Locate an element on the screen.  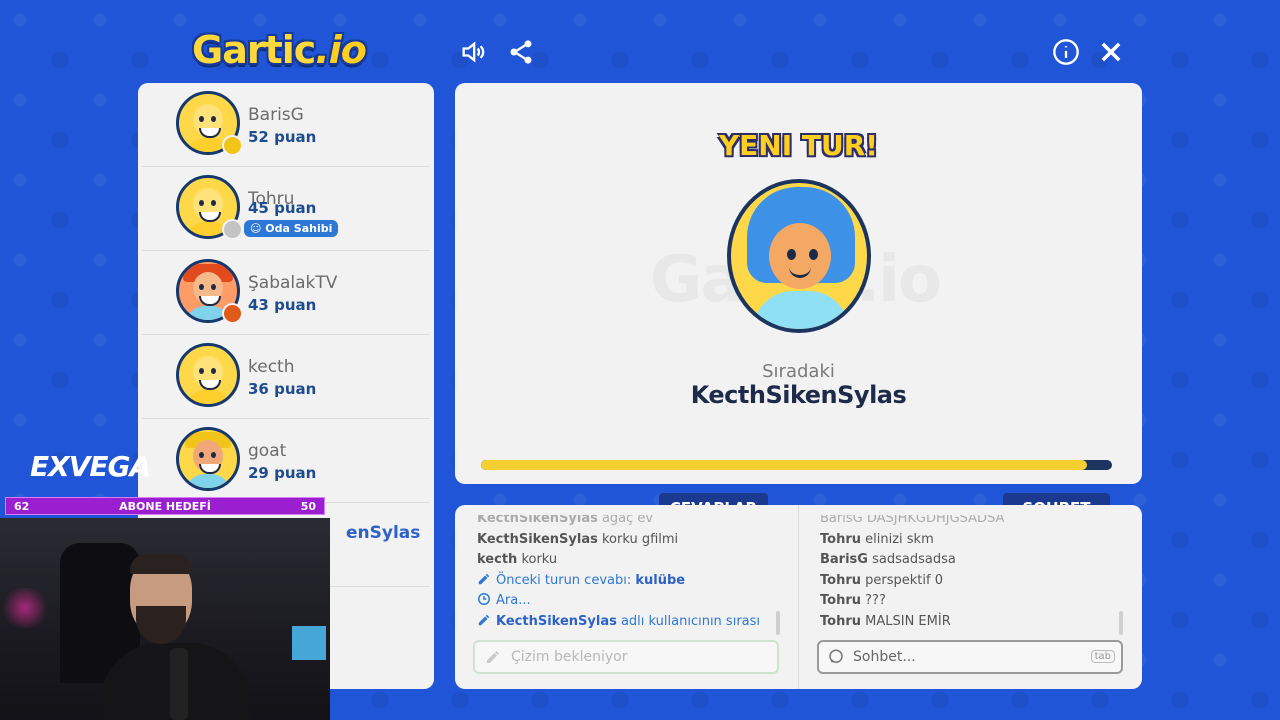
next-label: Sıradaki is located at coordinates (798, 371).